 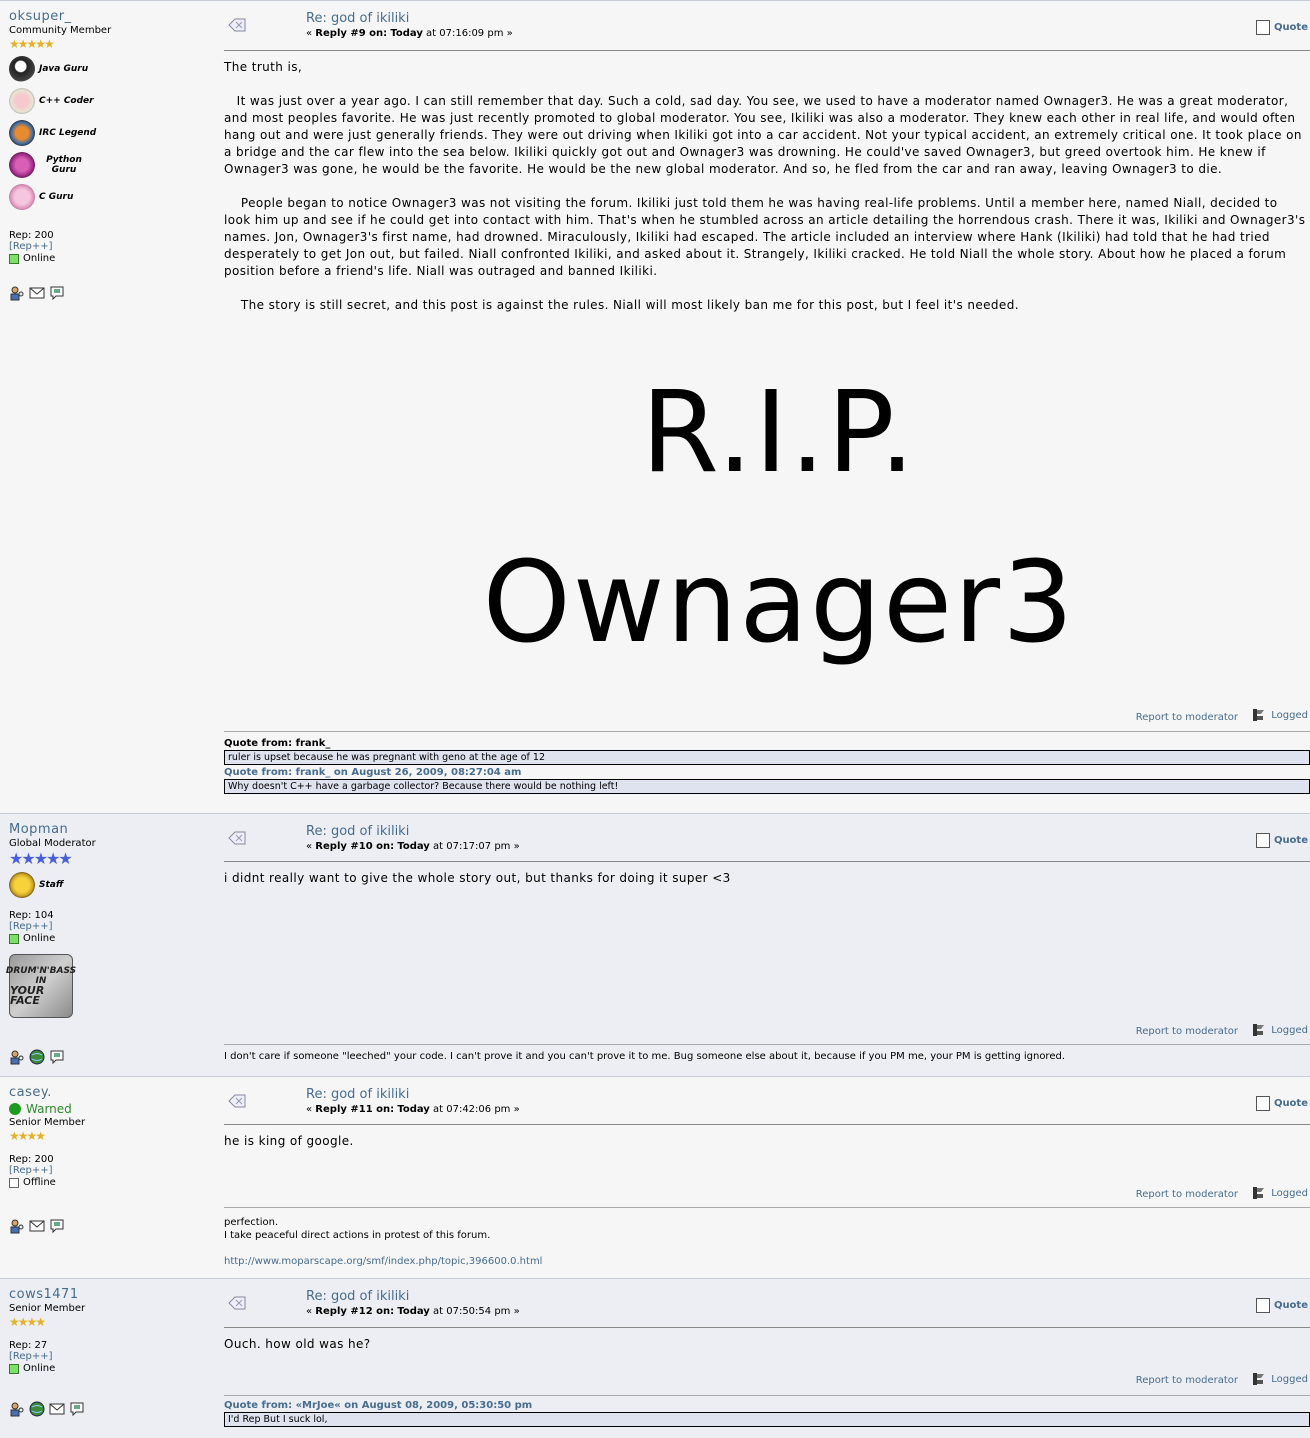 I want to click on staff-sprite-icon, so click(x=22, y=885).